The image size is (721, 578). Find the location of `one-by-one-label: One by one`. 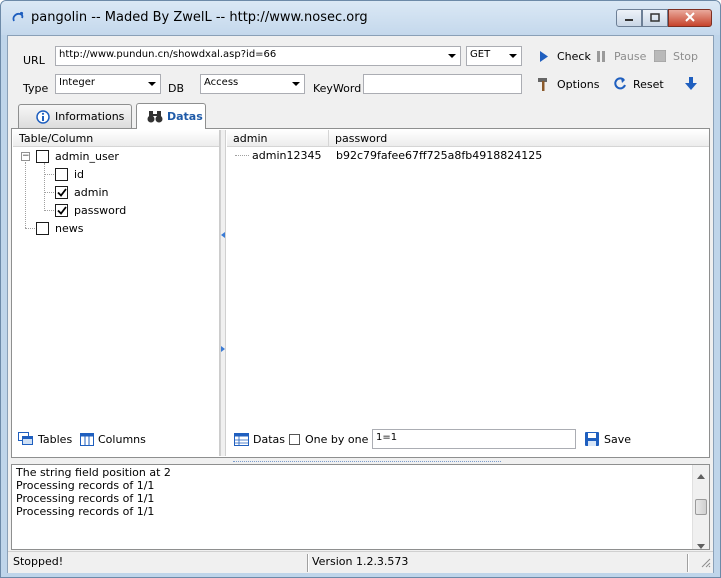

one-by-one-label: One by one is located at coordinates (337, 439).